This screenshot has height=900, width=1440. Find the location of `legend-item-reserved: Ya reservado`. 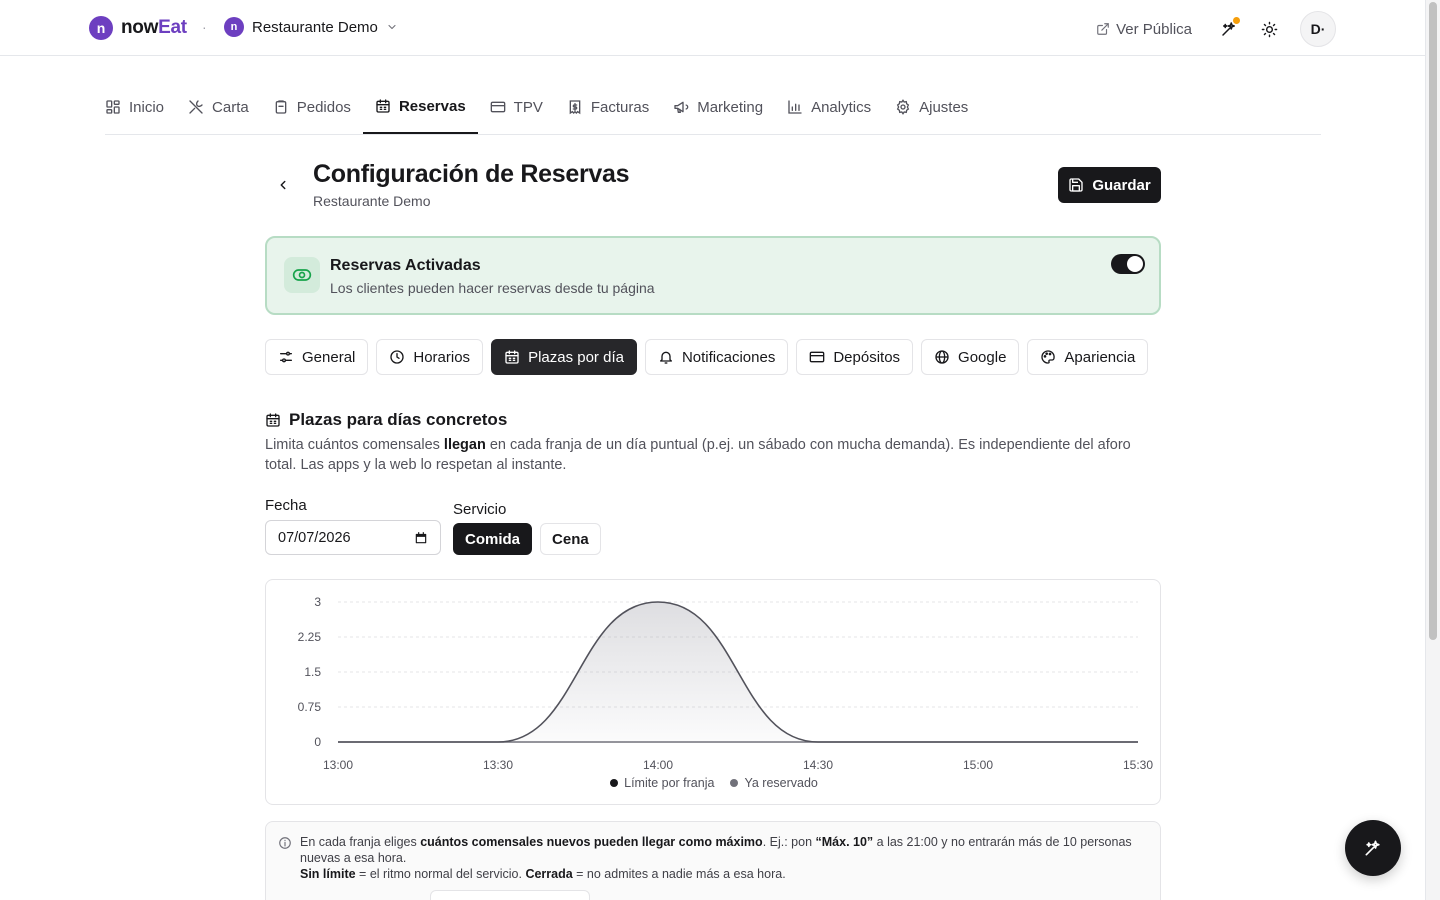

legend-item-reserved: Ya reservado is located at coordinates (774, 783).